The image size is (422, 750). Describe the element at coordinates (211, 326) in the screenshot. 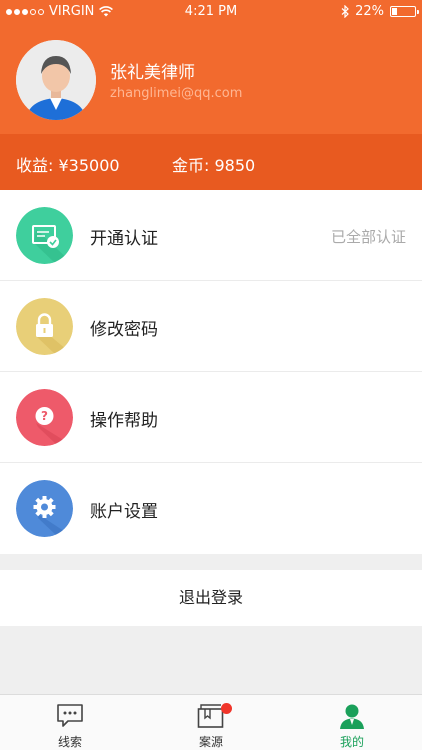

I see `menu-item-change-password: 修改密码` at that location.